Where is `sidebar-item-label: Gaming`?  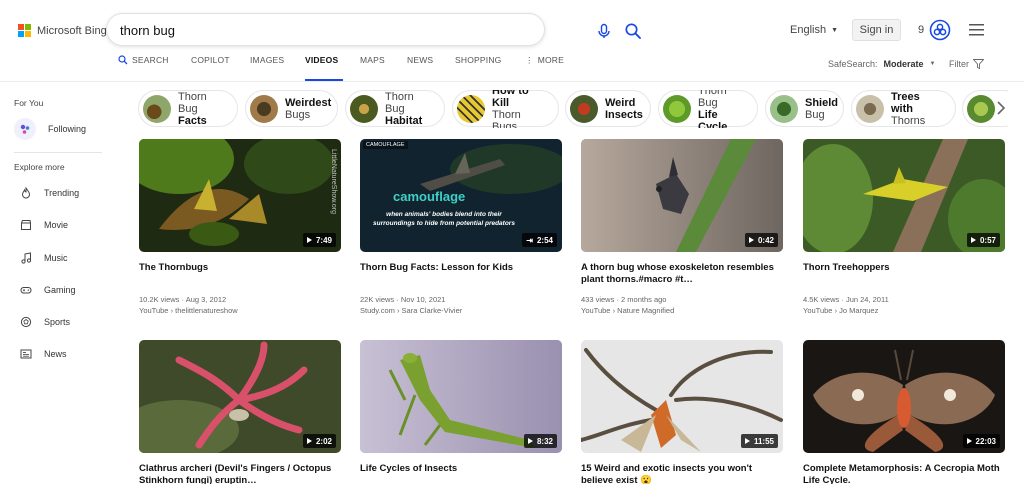 sidebar-item-label: Gaming is located at coordinates (60, 290).